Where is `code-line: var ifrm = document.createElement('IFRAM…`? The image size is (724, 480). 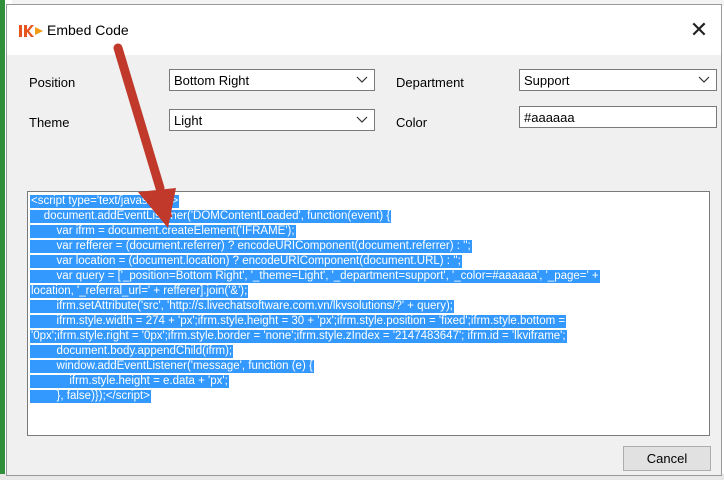
code-line: var ifrm = document.createElement('IFRAM… is located at coordinates (163, 231).